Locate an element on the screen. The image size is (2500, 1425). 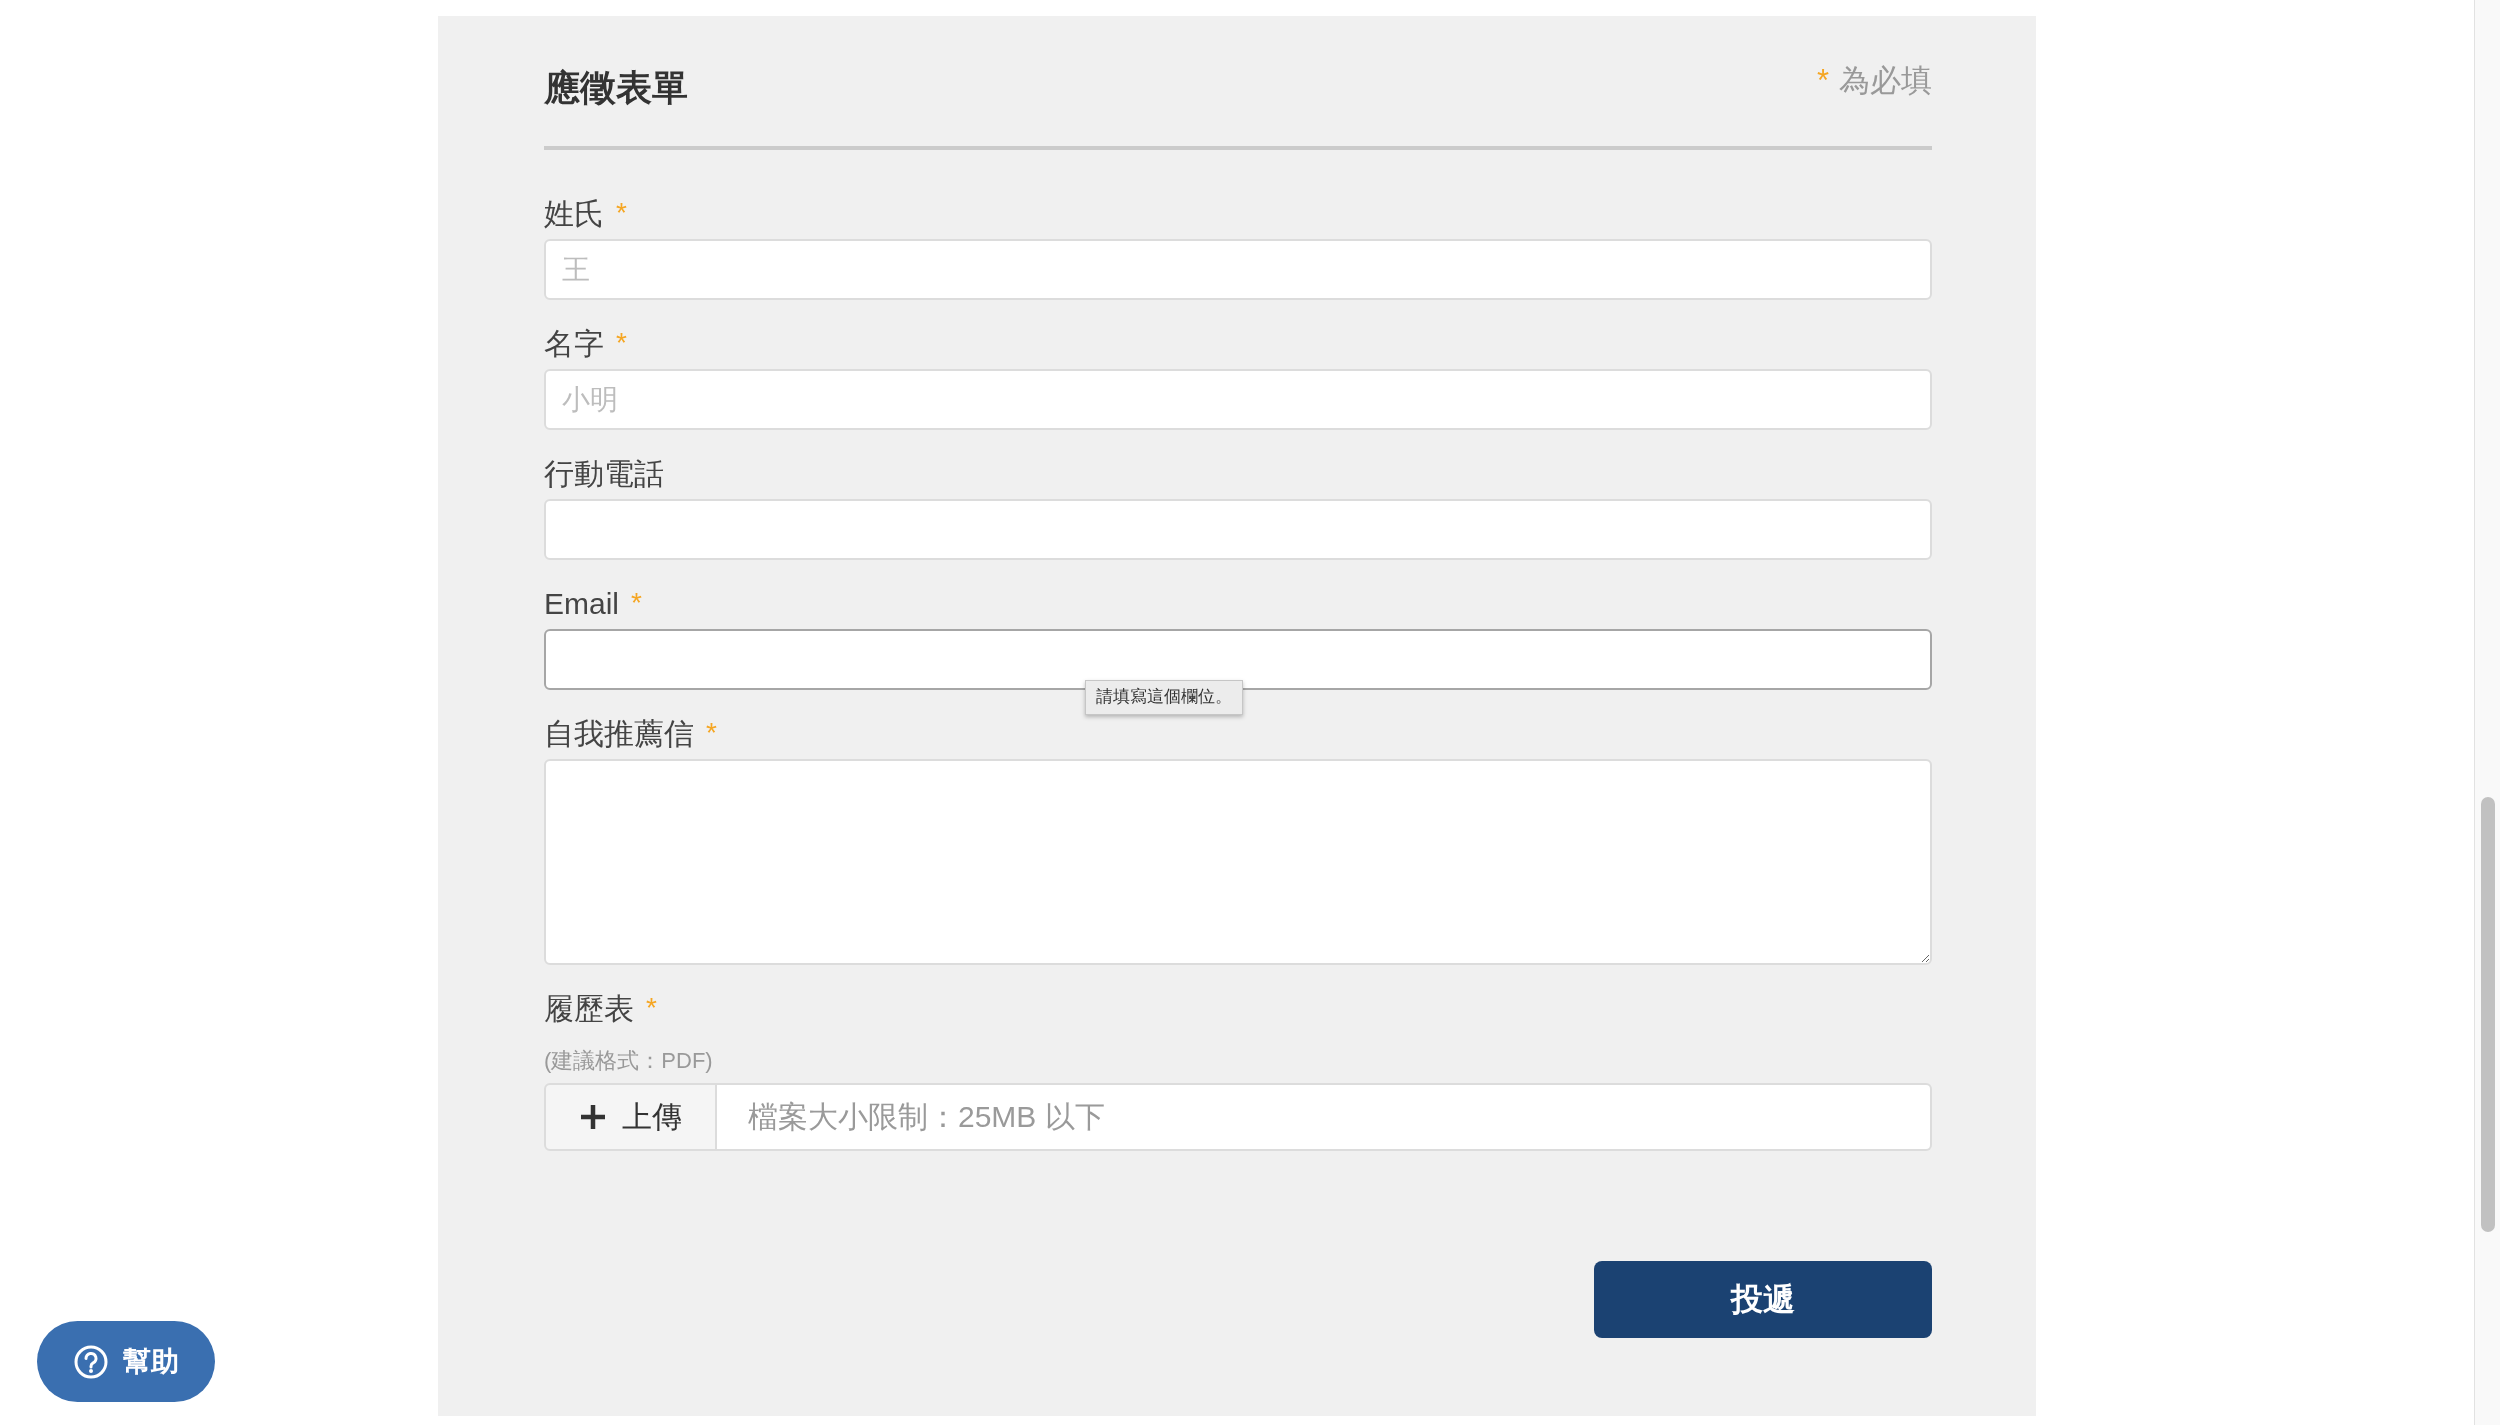
field-label: 名字 is located at coordinates (574, 344).